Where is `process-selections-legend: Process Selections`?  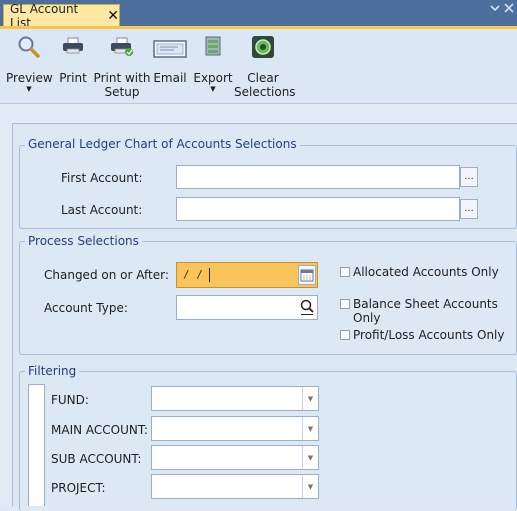 process-selections-legend: Process Selections is located at coordinates (83, 241).